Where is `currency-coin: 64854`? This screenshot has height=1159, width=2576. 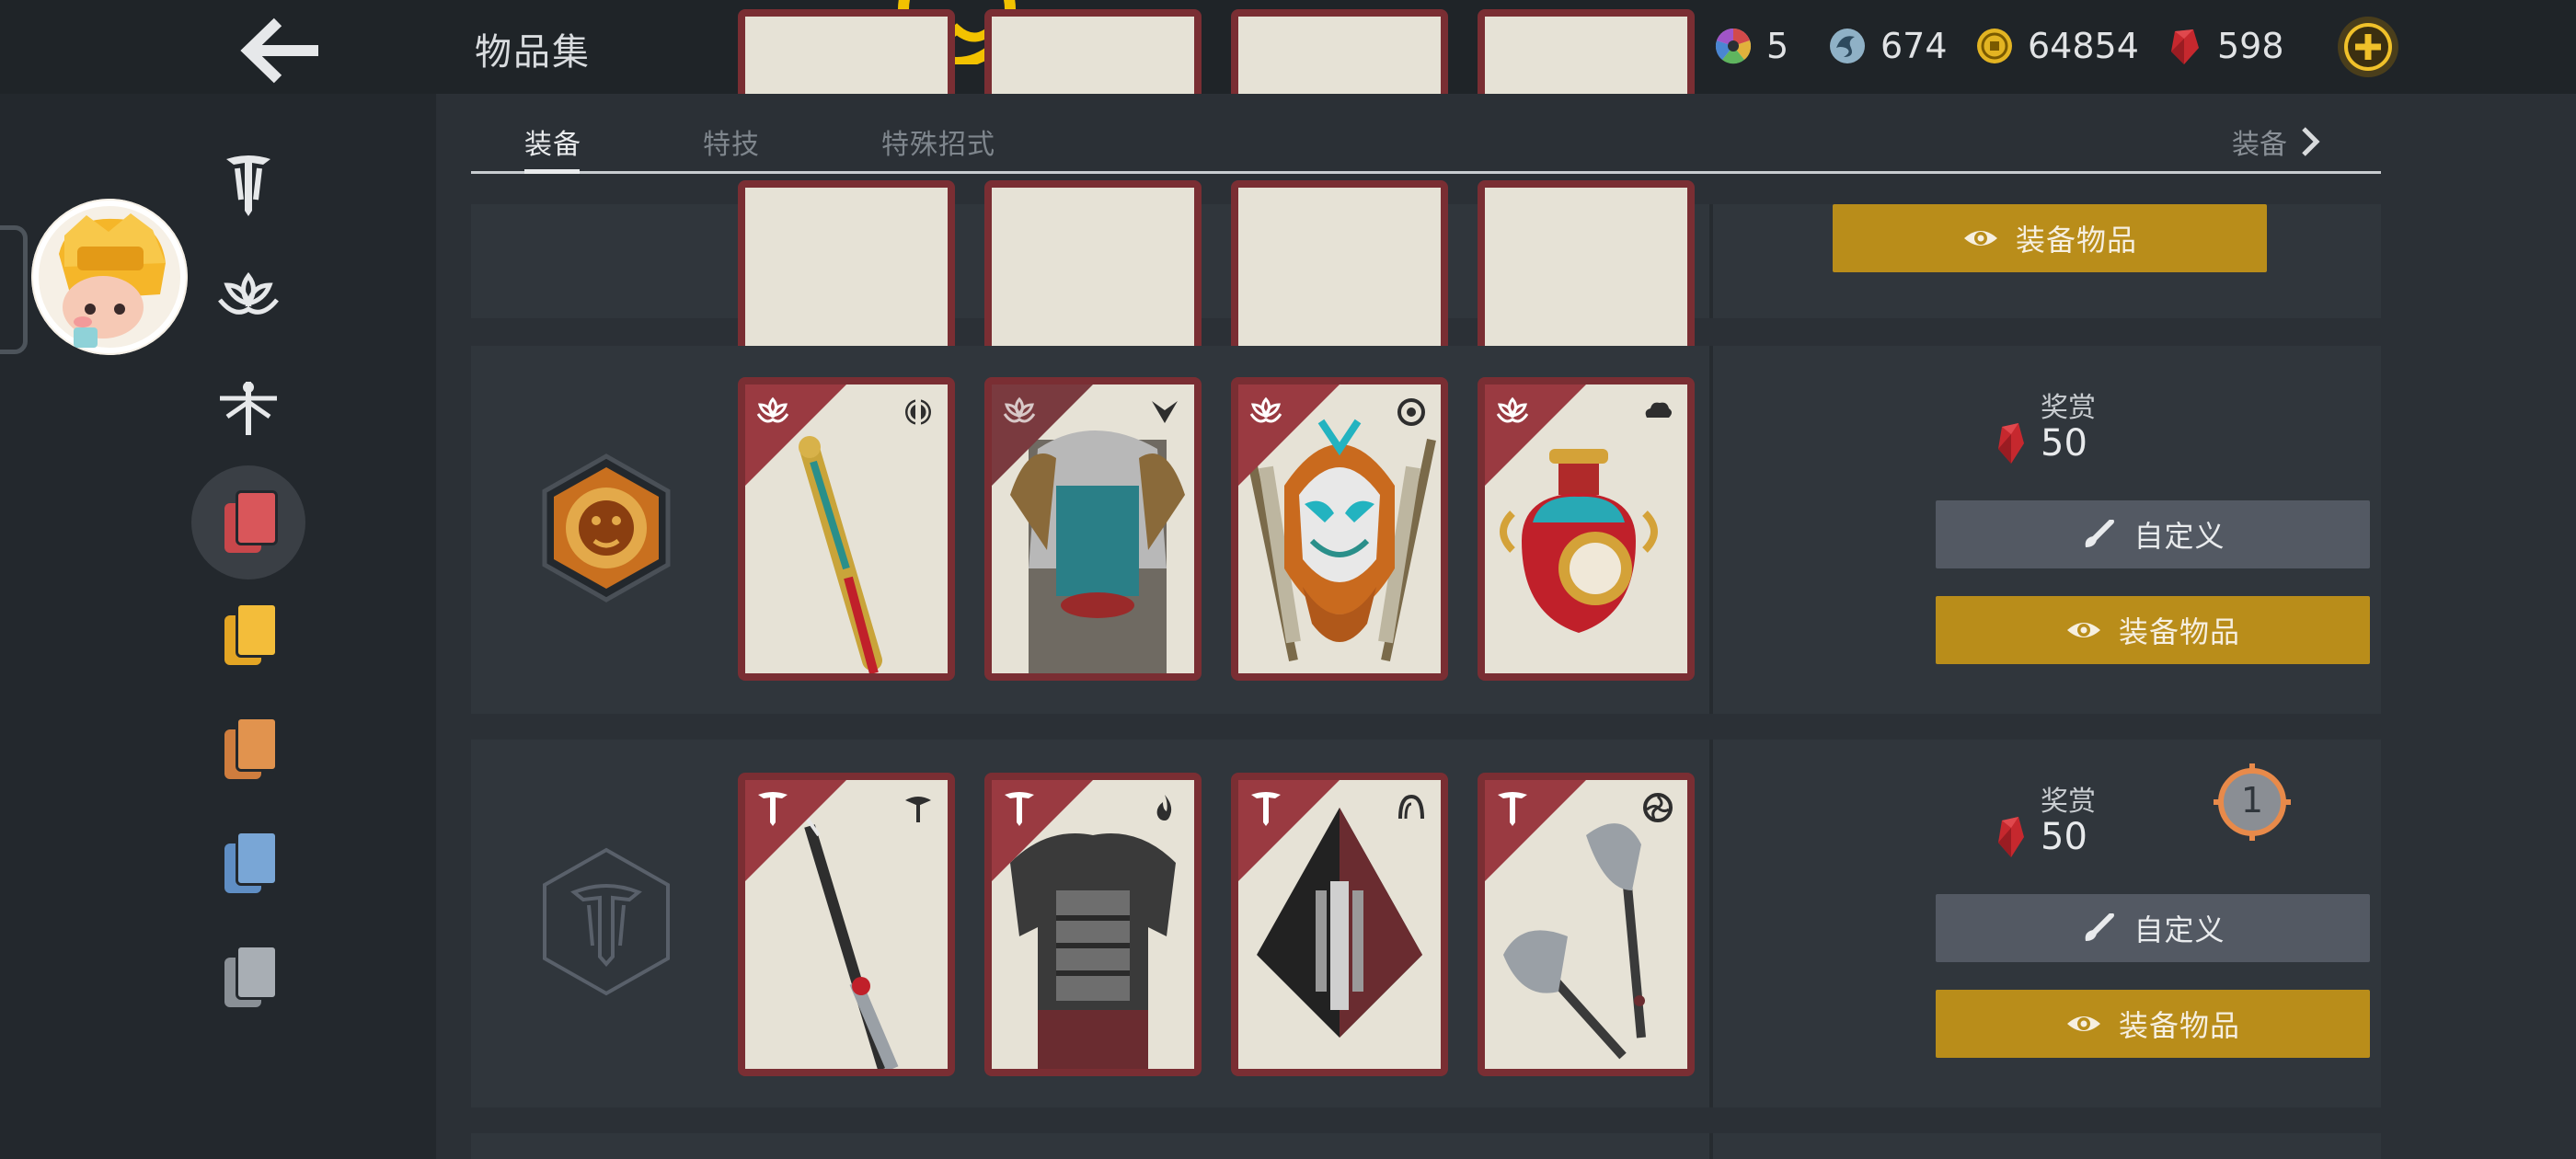
currency-coin: 64854 is located at coordinates (2056, 46).